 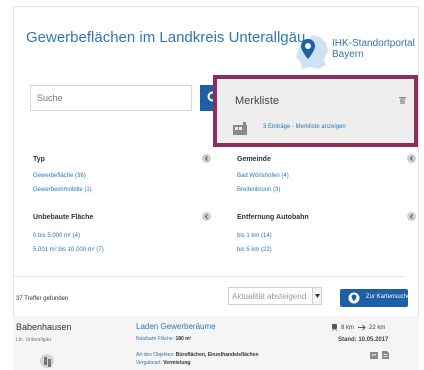 I want to click on result-actions, so click(x=379, y=355).